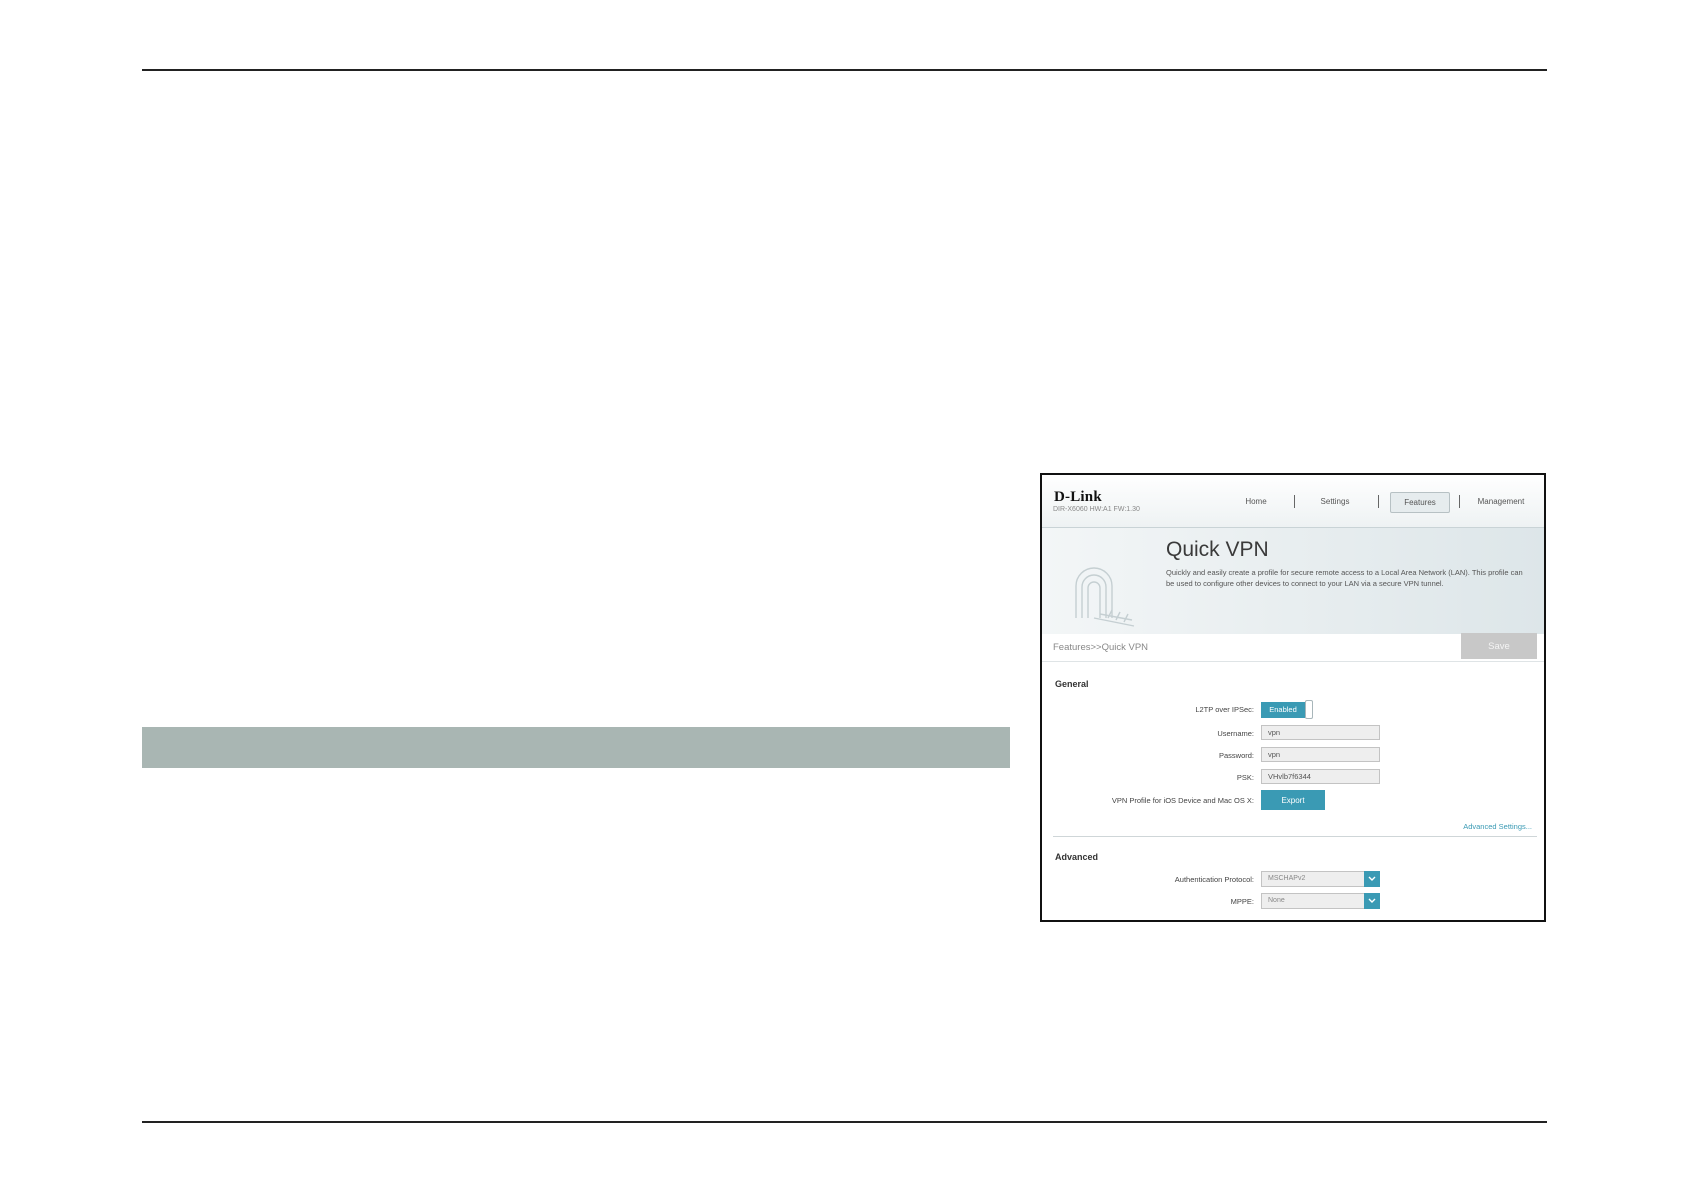 The width and height of the screenshot is (1684, 1190). I want to click on advanced-heading: Advanced, so click(1077, 857).